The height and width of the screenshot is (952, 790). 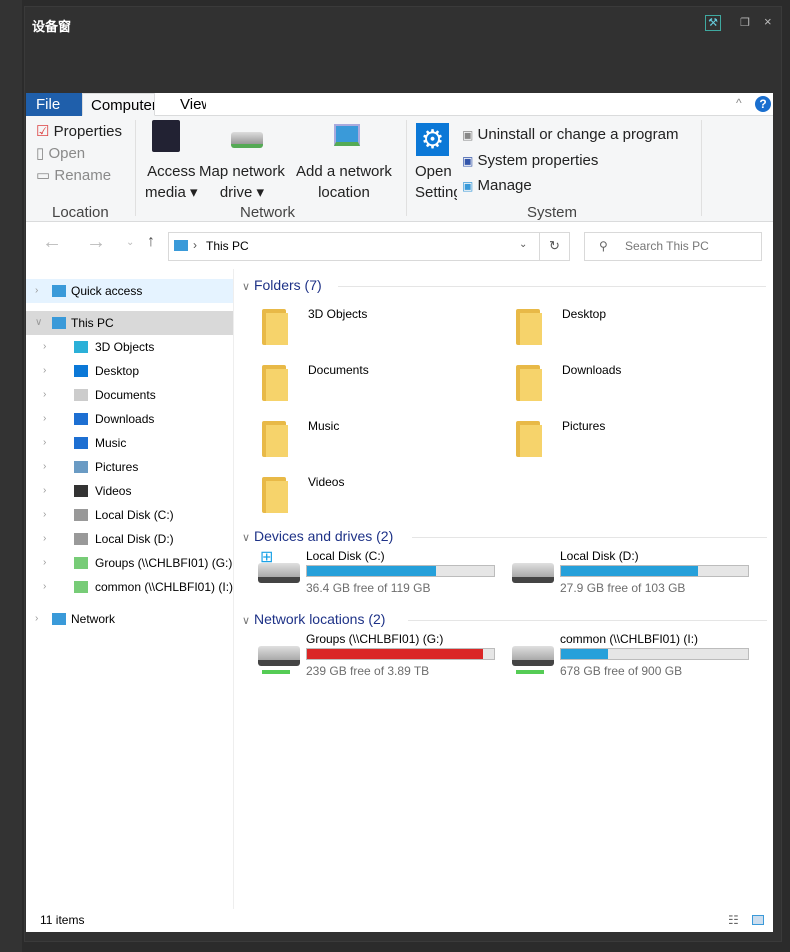 I want to click on drive-1: Local Disk (D:) 27.9 GB free of 103 GB, so click(x=635, y=574).